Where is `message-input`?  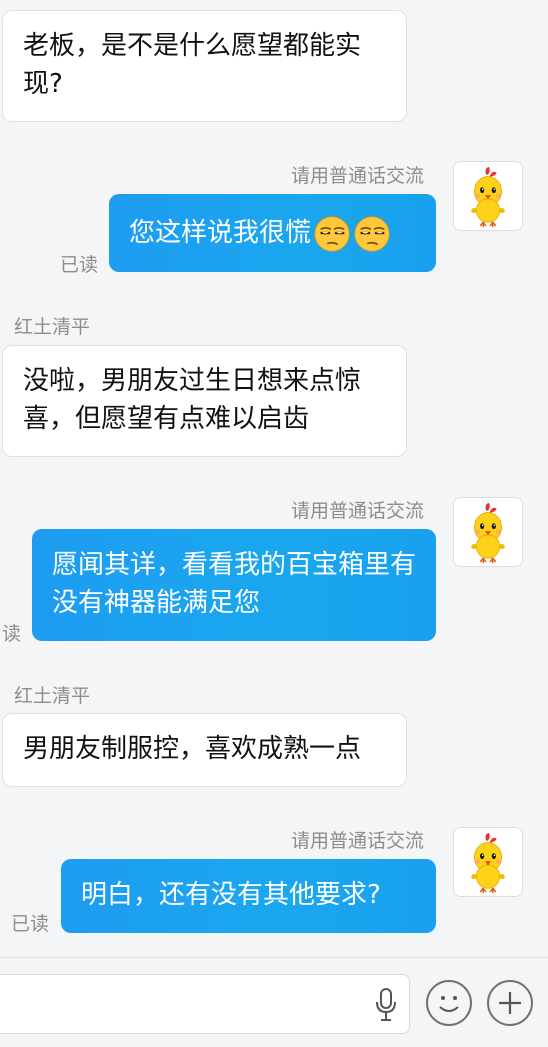
message-input is located at coordinates (205, 1004).